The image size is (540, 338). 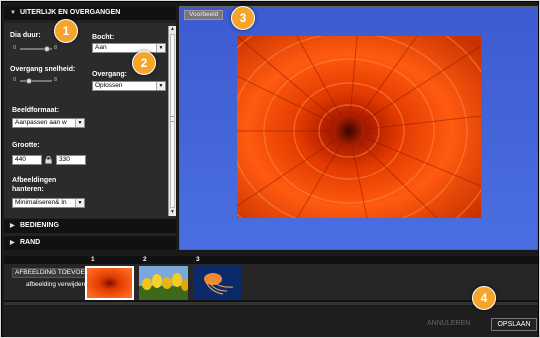 What do you see at coordinates (129, 48) in the screenshot?
I see `loop-select: Aan ▼` at bounding box center [129, 48].